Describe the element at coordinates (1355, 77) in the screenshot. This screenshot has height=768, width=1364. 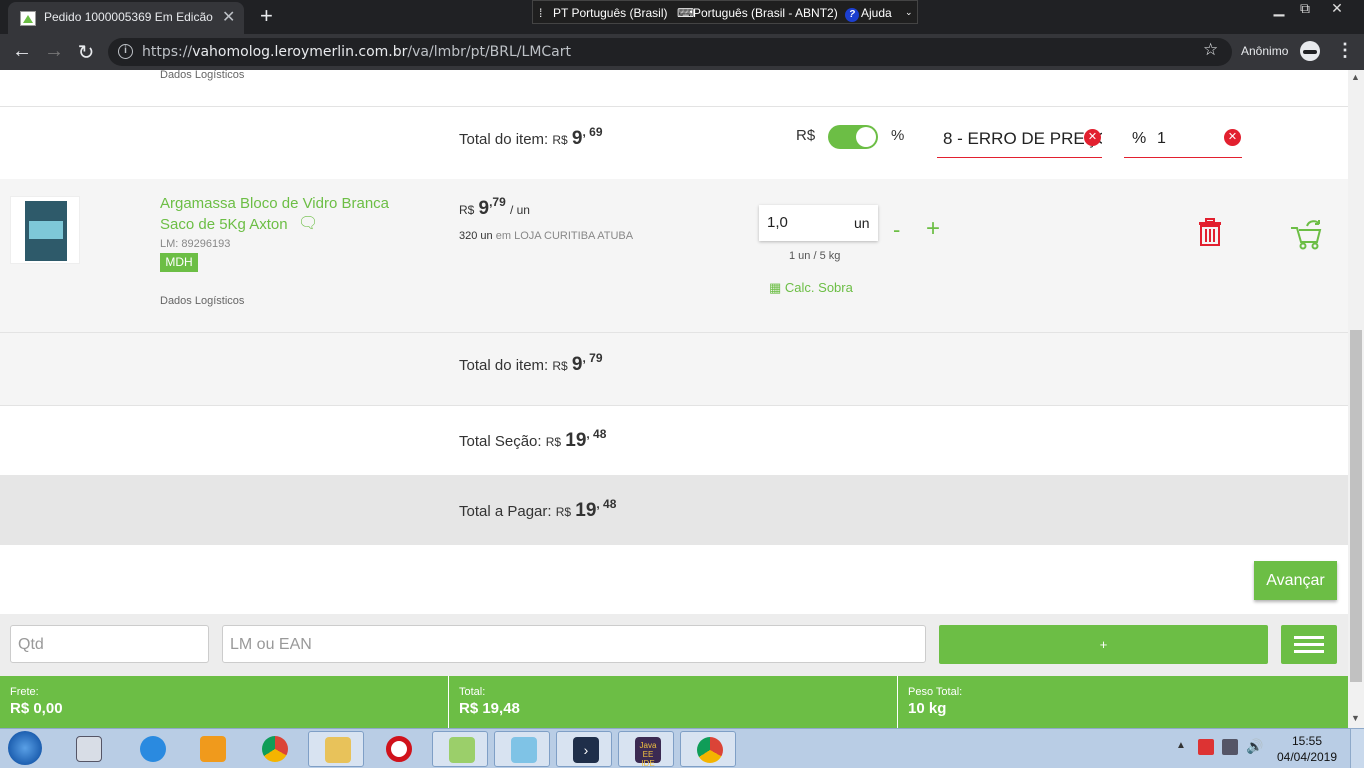
I see `scroll-up-icon: ▲` at that location.